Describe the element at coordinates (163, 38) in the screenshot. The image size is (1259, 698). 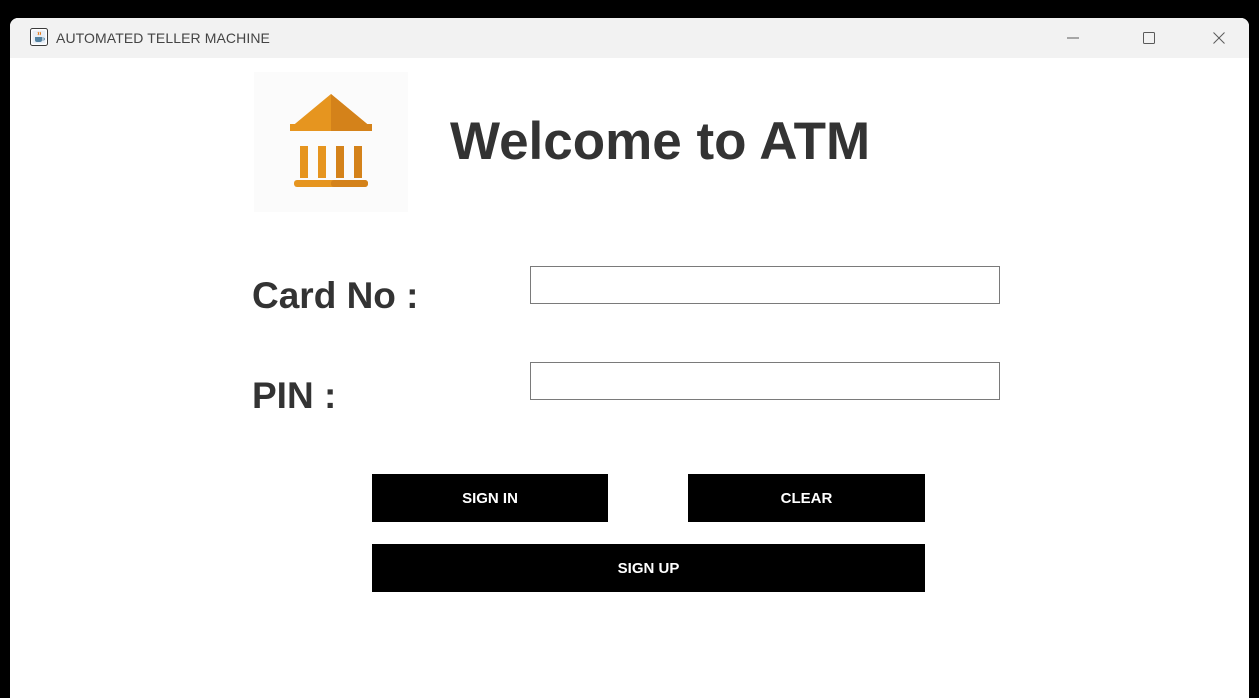
I see `window-title: AUTOMATED TELLER MACHINE` at that location.